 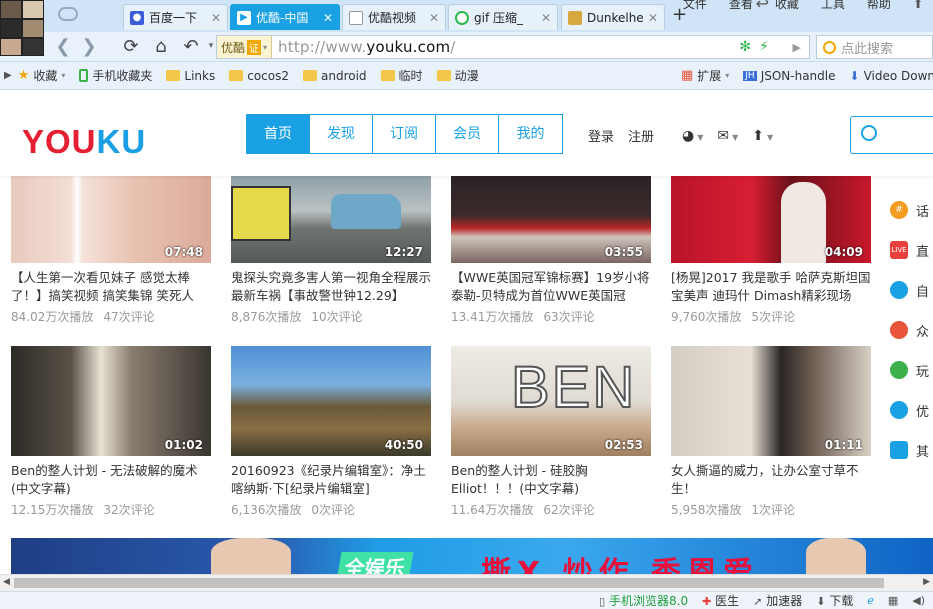 I want to click on video-download-extension: ⬇ Video Down, so click(x=891, y=76).